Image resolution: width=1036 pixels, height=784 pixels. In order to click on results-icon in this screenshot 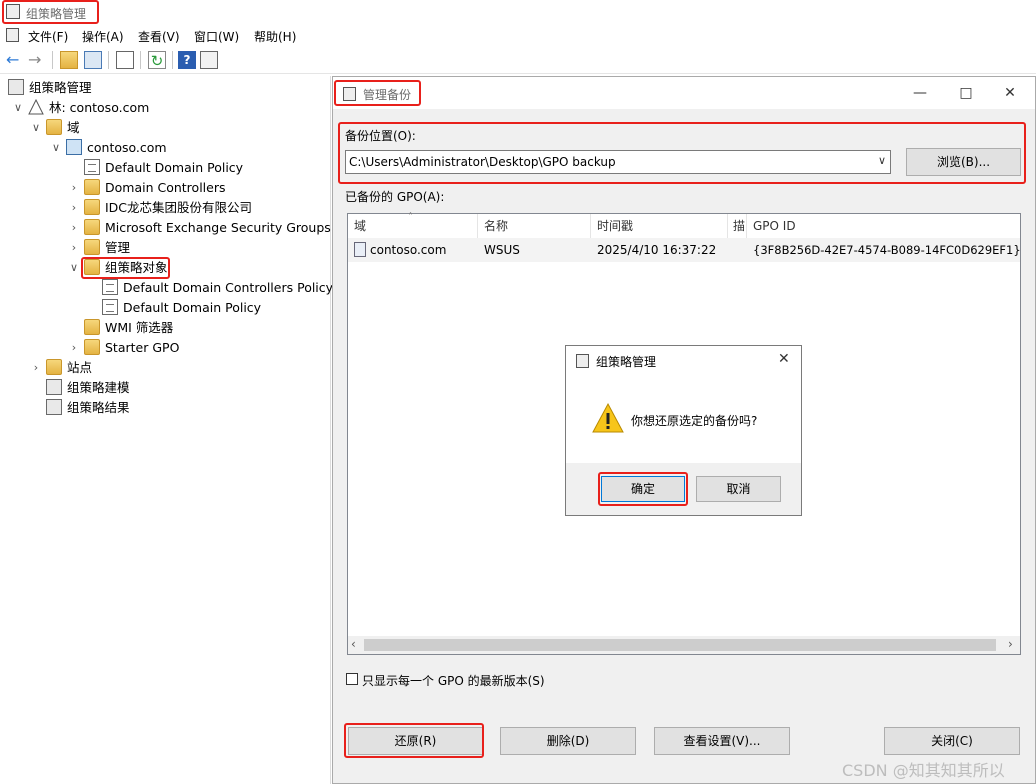, I will do `click(54, 407)`.